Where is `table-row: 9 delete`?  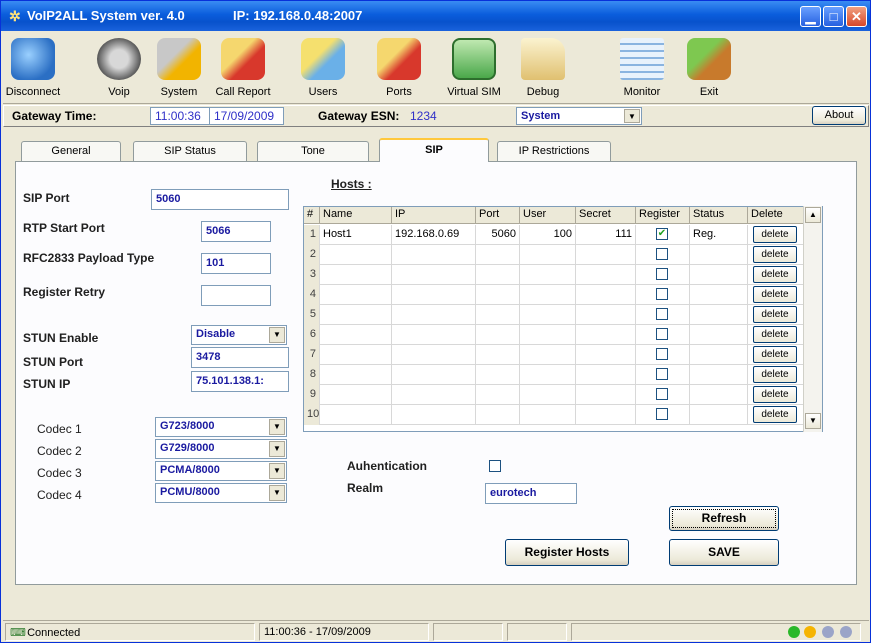 table-row: 9 delete is located at coordinates (554, 395).